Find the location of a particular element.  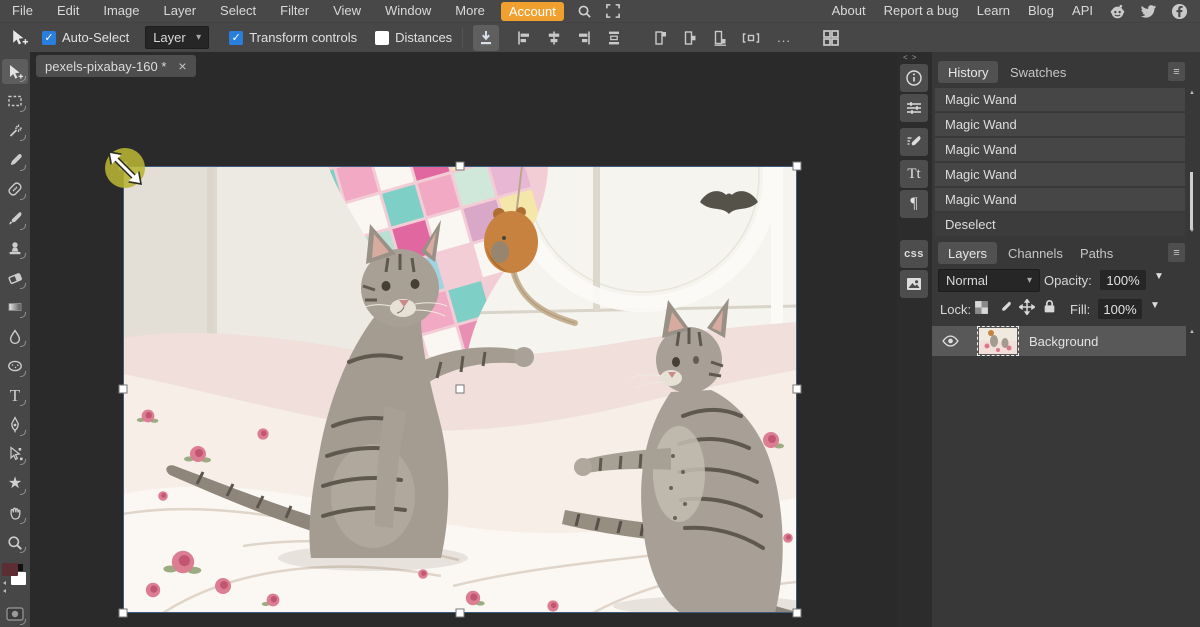

menu-view: View is located at coordinates (347, 11).